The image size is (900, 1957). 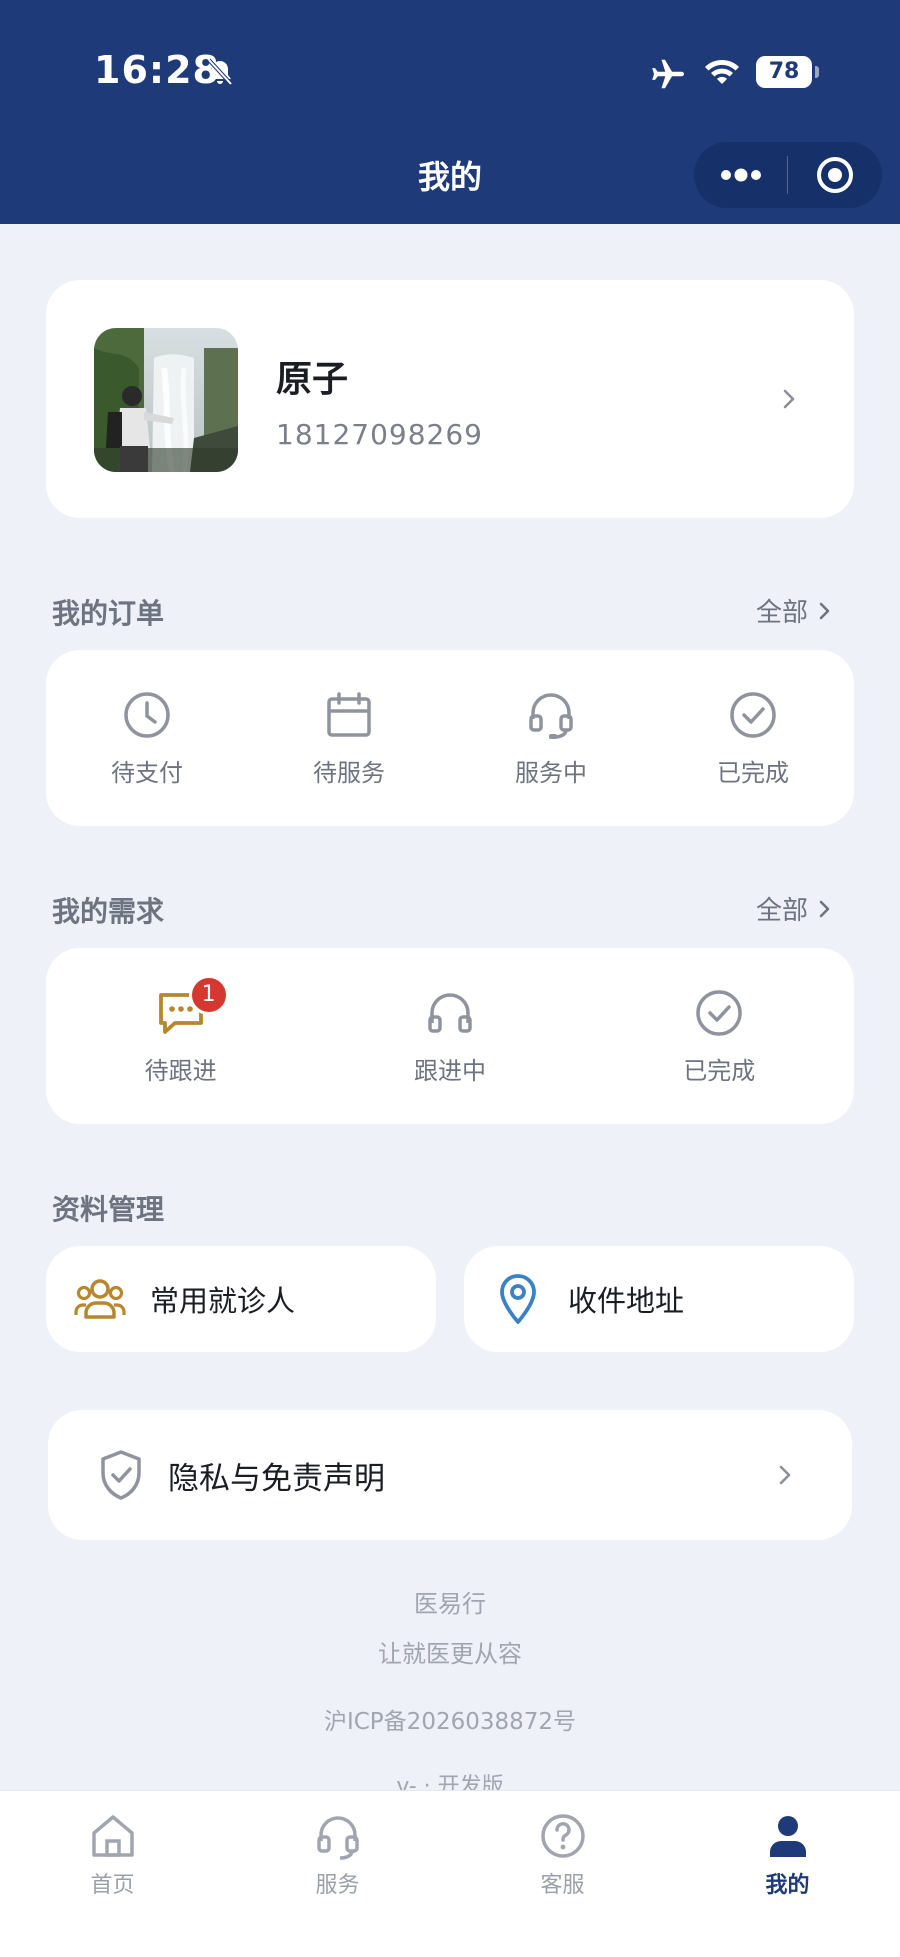 I want to click on unread-badge: 1, so click(x=208, y=994).